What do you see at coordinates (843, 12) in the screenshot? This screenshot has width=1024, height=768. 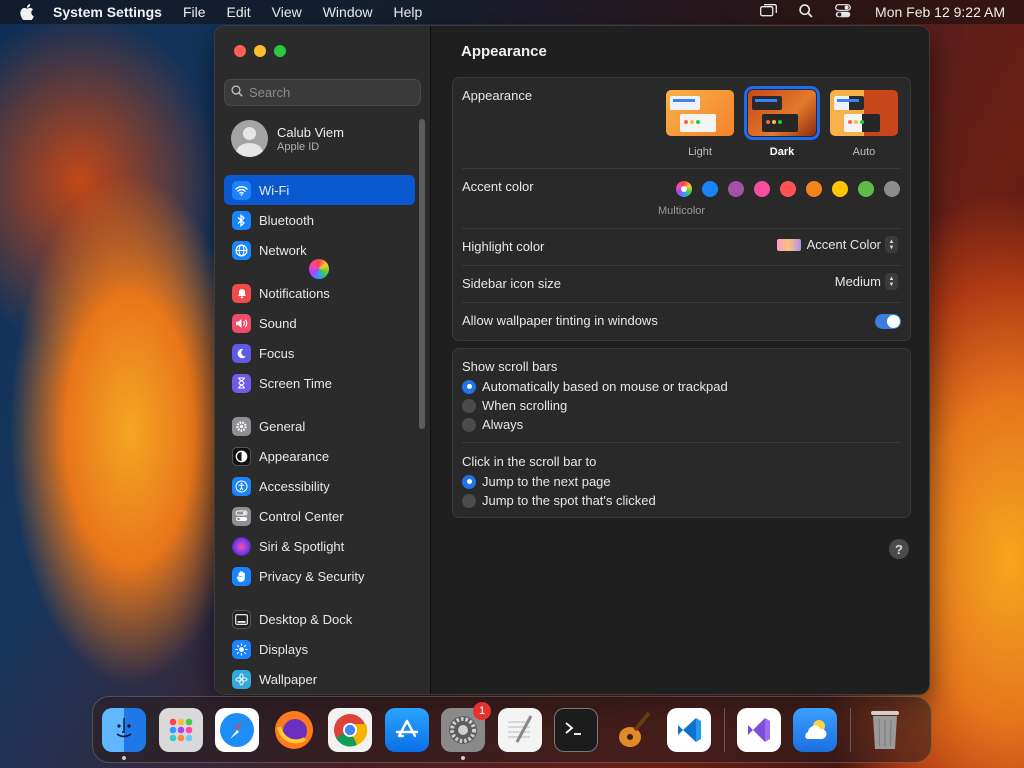 I see `control-center-icon` at bounding box center [843, 12].